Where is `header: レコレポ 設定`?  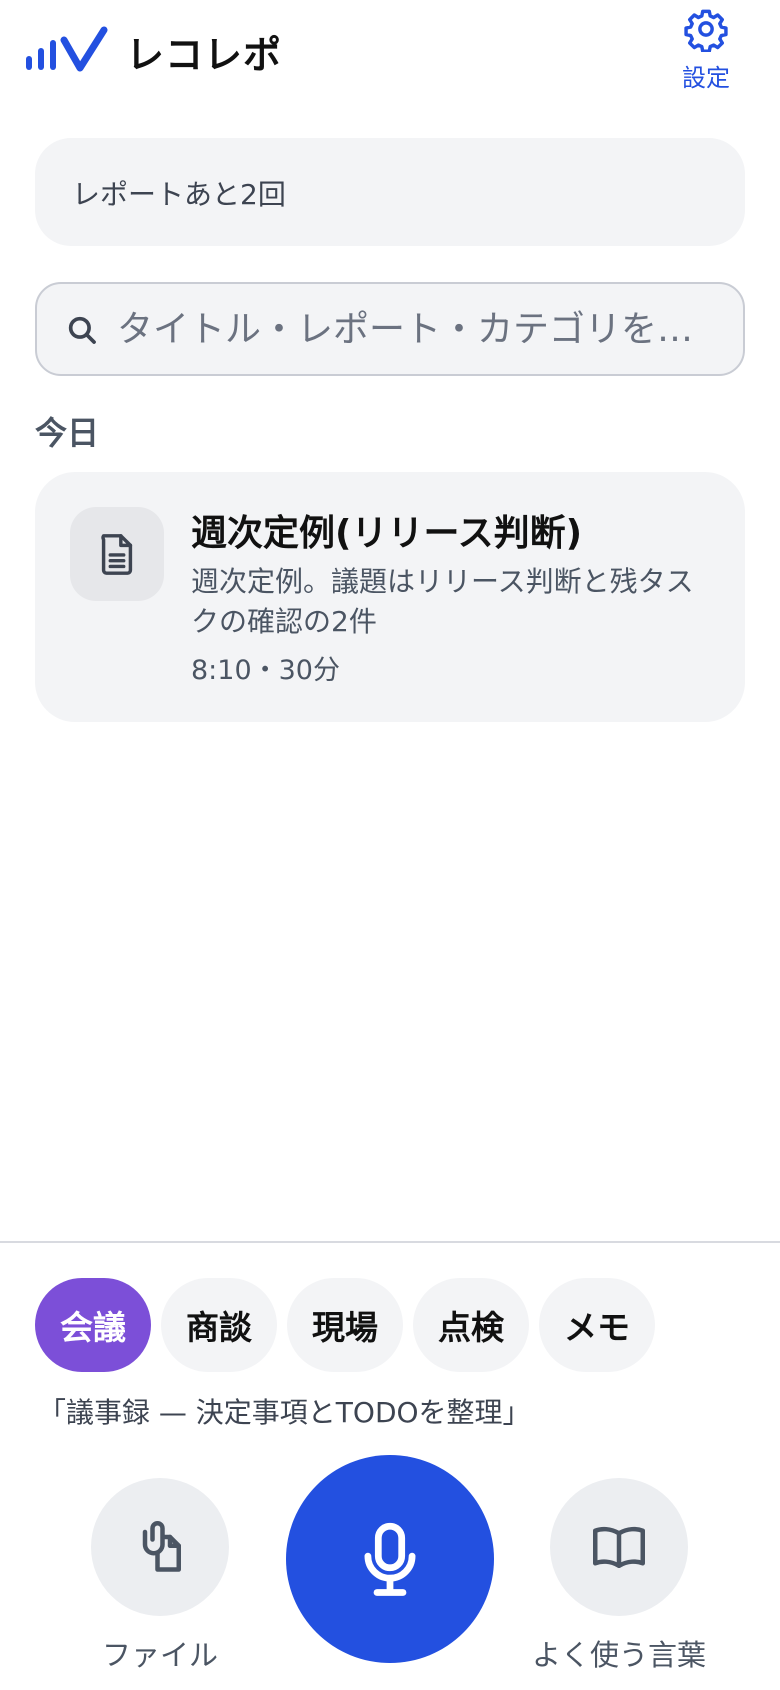 header: レコレポ 設定 is located at coordinates (390, 60).